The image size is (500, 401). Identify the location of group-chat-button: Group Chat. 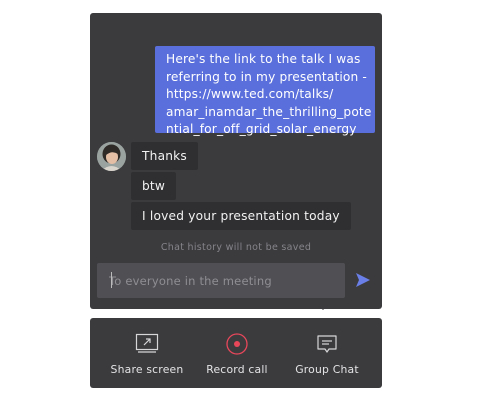
(327, 353).